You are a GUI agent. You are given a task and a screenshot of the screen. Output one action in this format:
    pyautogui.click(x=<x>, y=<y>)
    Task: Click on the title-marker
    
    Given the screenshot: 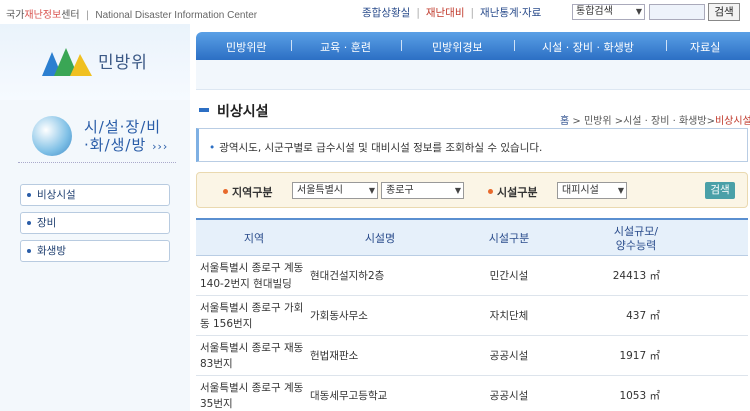 What is the action you would take?
    pyautogui.click(x=204, y=110)
    